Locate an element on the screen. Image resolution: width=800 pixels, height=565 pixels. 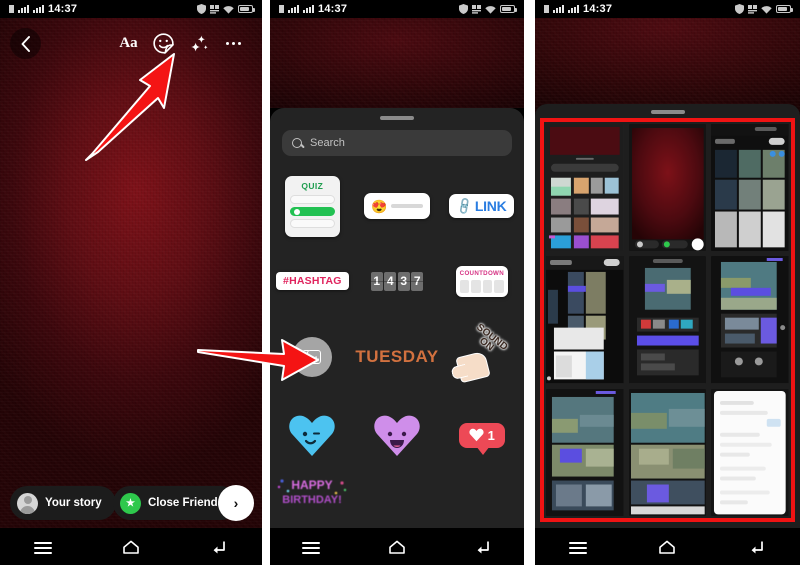
svg-text: BIRTHDAY! is located at coordinates (313, 500).